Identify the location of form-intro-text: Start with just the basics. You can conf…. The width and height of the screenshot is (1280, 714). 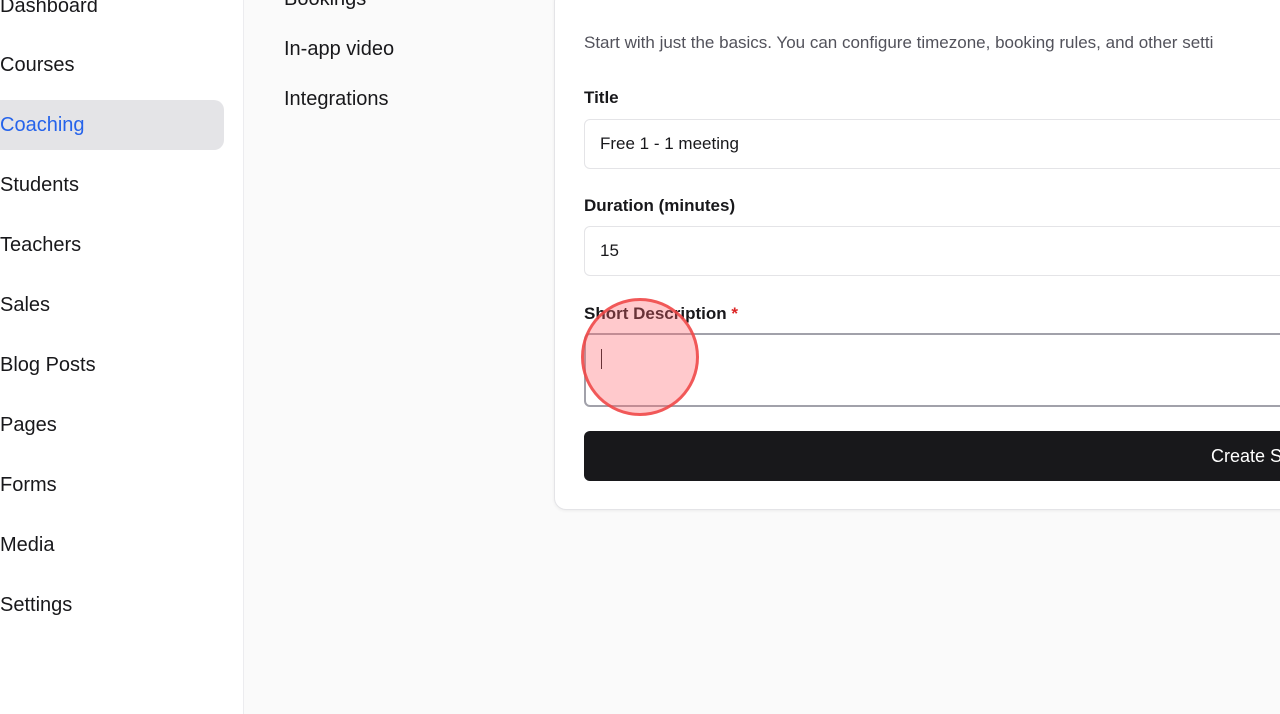
(899, 42).